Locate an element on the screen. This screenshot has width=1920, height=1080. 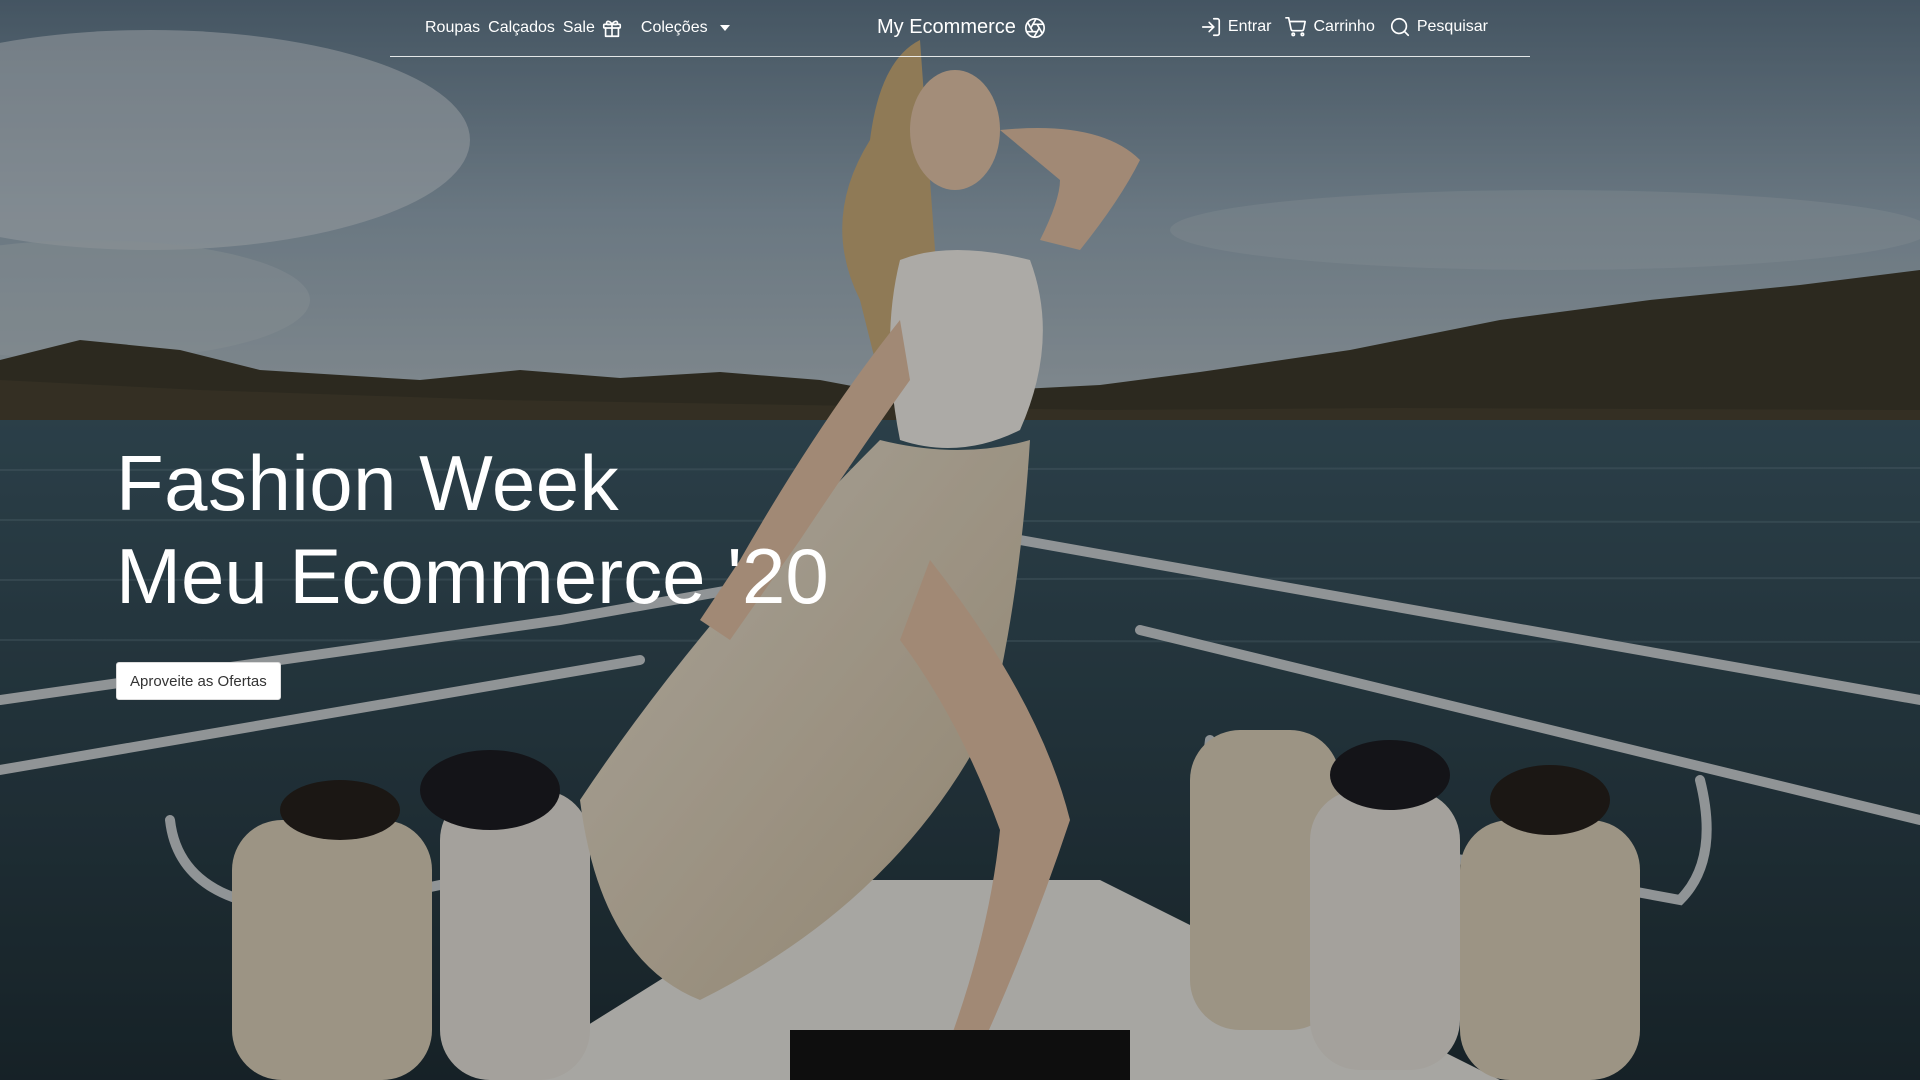
nav-link-roupas: Roupas is located at coordinates (452, 28).